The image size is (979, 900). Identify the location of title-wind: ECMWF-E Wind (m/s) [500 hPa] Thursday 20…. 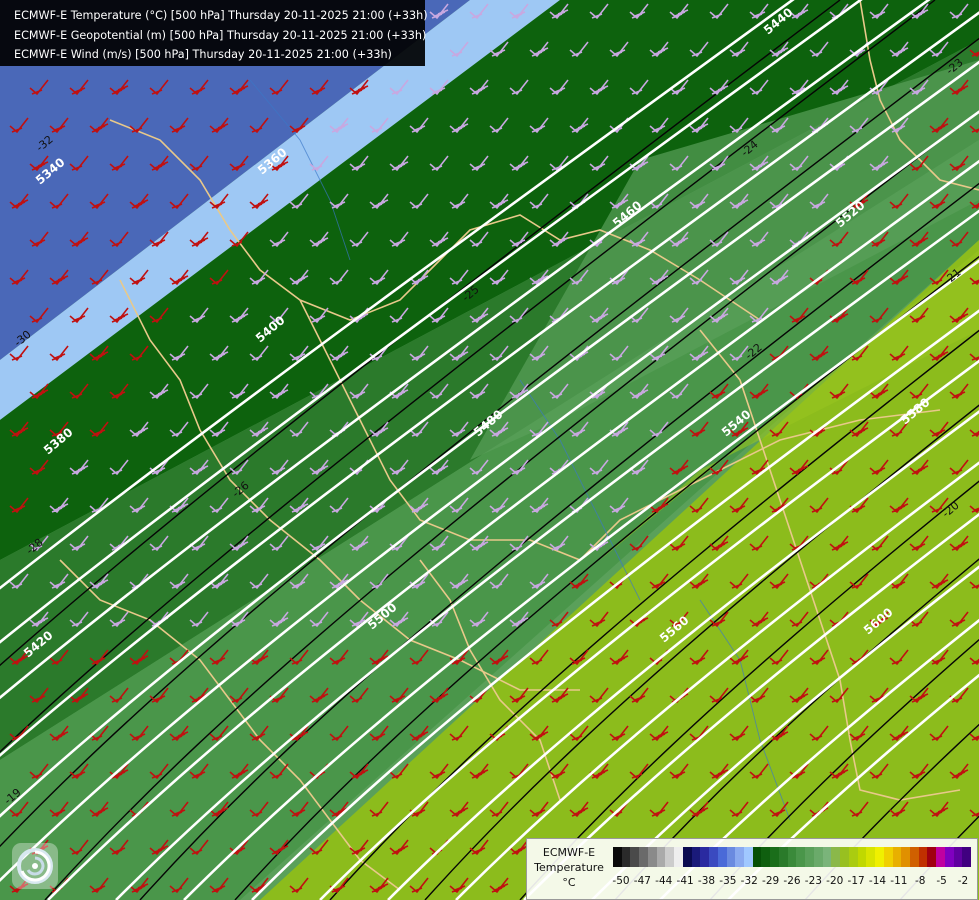
(203, 54).